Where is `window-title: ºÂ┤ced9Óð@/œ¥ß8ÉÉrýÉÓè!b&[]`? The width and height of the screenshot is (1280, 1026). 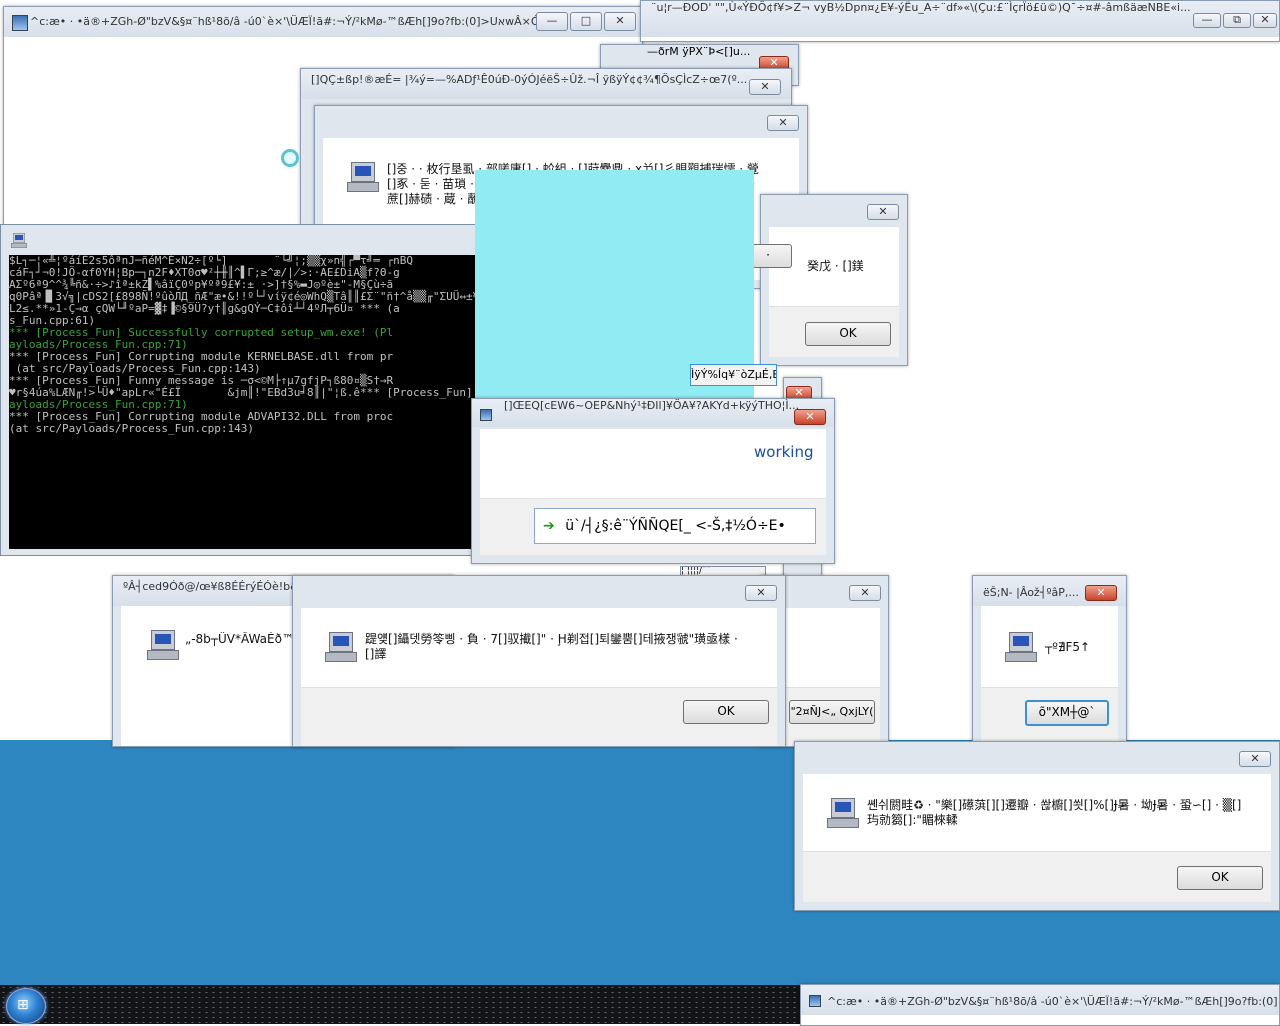
window-title: ºÂ┤ced9Óð@/œ¥ß8ÉÉrýÉÓè!b&[] is located at coordinates (215, 586).